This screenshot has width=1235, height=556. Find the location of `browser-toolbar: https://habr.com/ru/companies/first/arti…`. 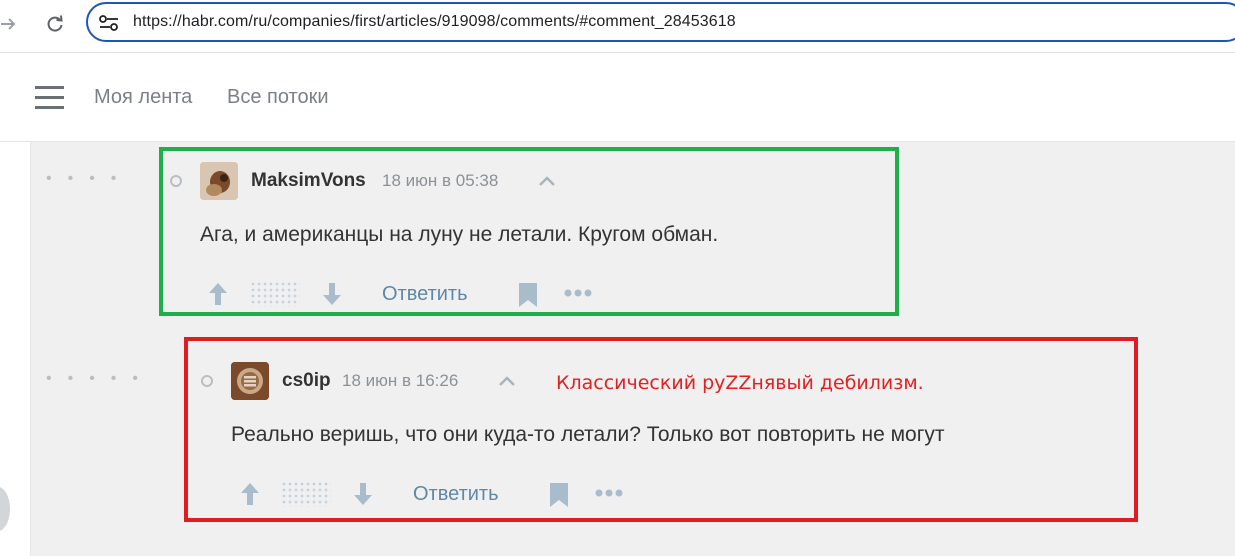

browser-toolbar: https://habr.com/ru/companies/first/arti… is located at coordinates (617, 26).